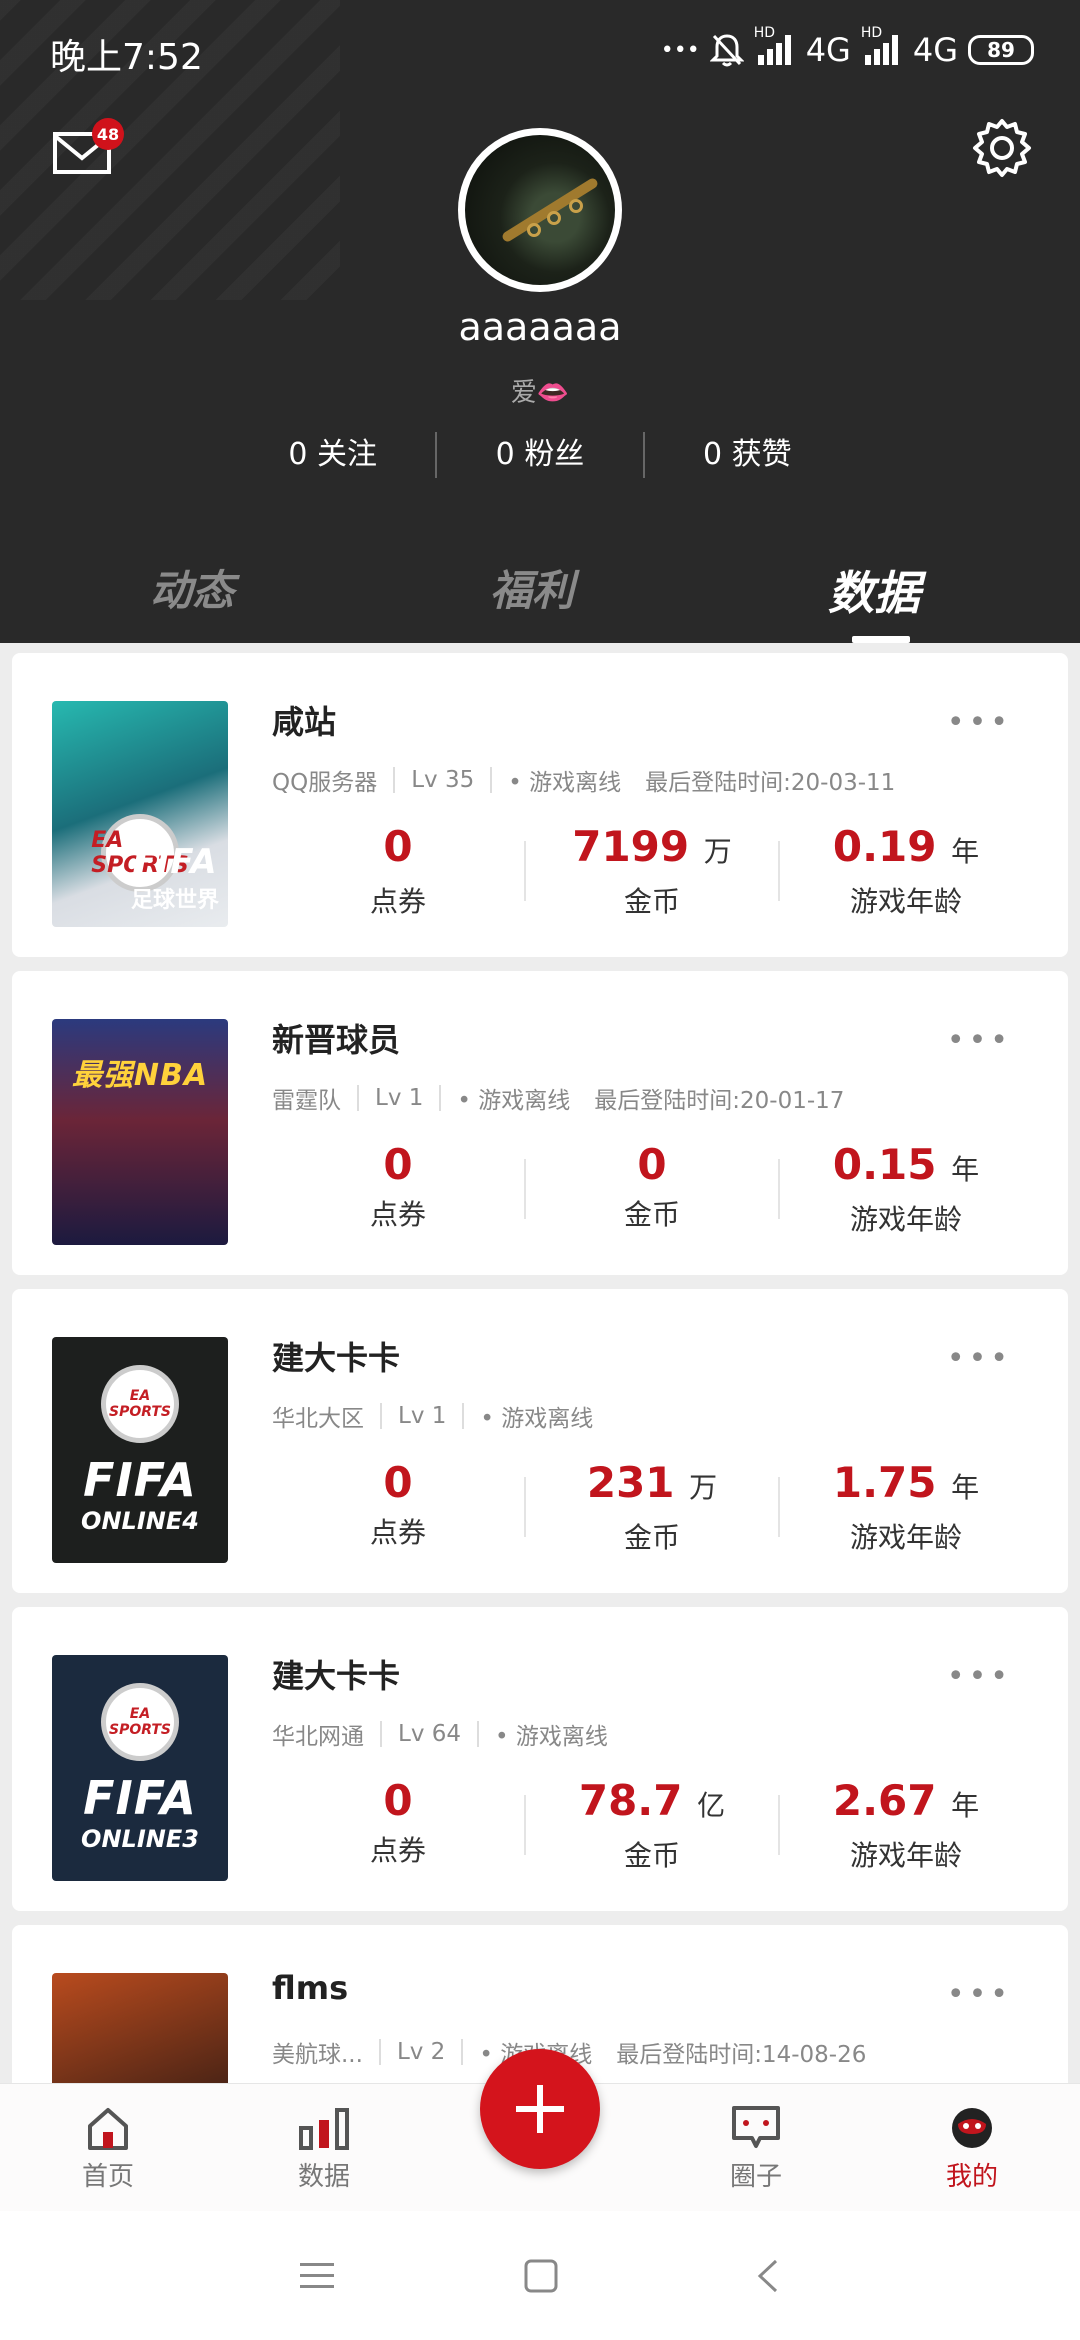 This screenshot has height=2340, width=1080. What do you see at coordinates (775, 45) in the screenshot?
I see `signal-icon: HD` at bounding box center [775, 45].